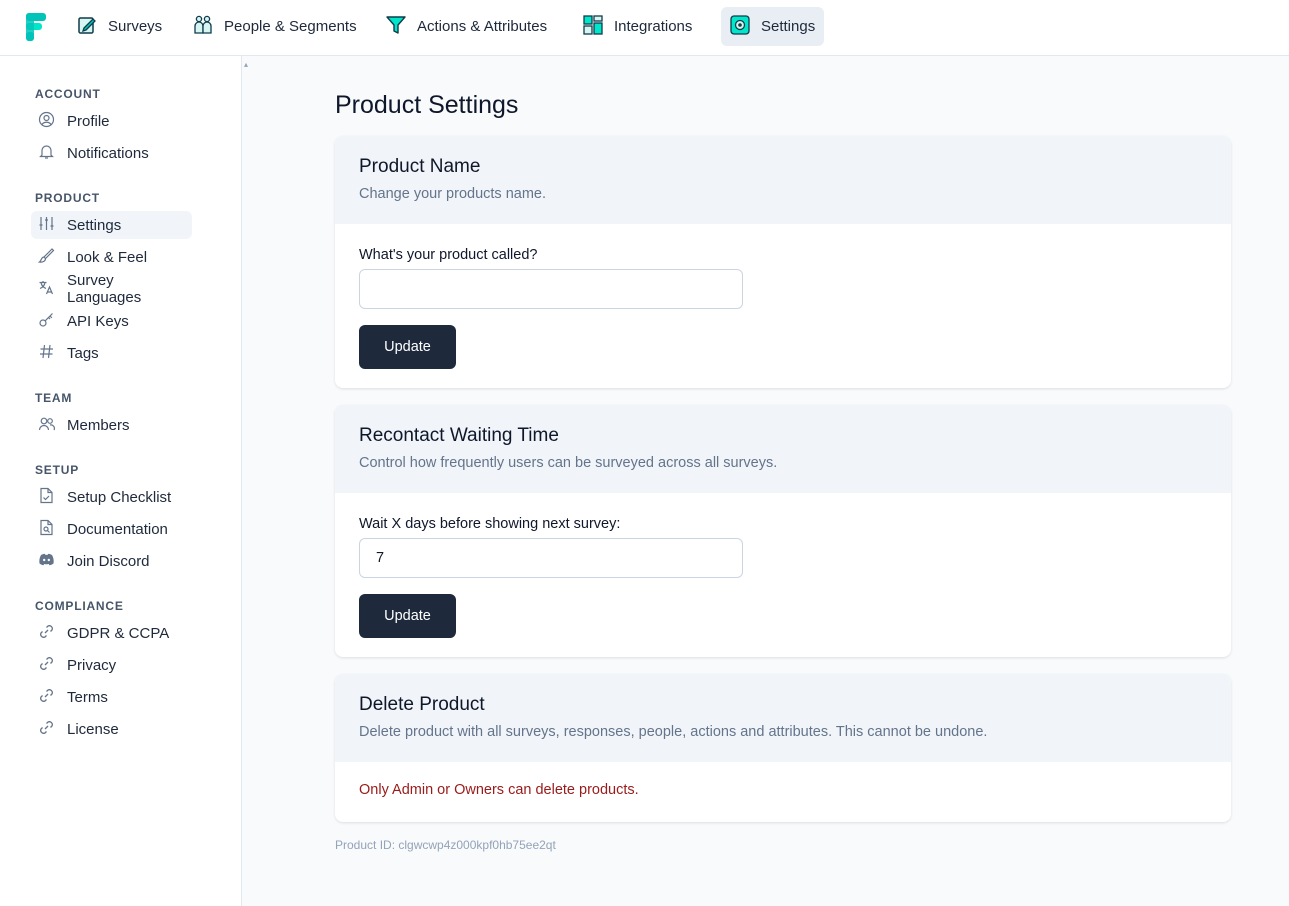 The height and width of the screenshot is (906, 1289). What do you see at coordinates (46, 153) in the screenshot?
I see `bell-icon` at bounding box center [46, 153].